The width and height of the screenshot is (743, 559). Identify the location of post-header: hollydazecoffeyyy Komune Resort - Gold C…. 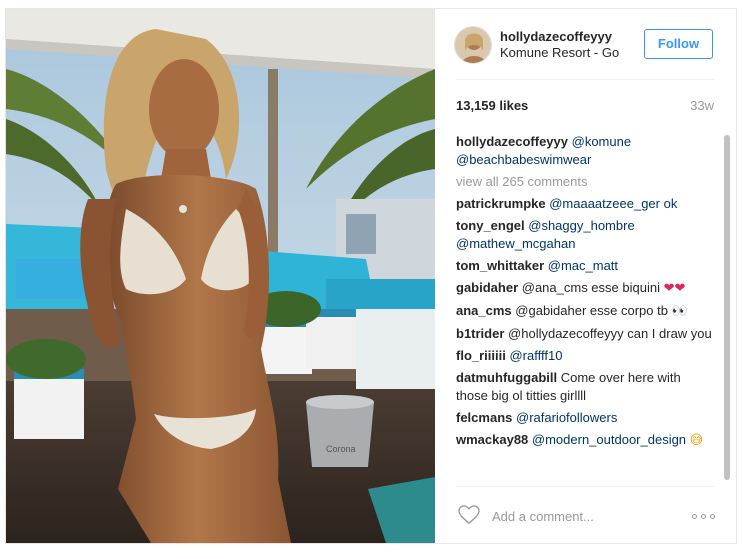
(586, 44).